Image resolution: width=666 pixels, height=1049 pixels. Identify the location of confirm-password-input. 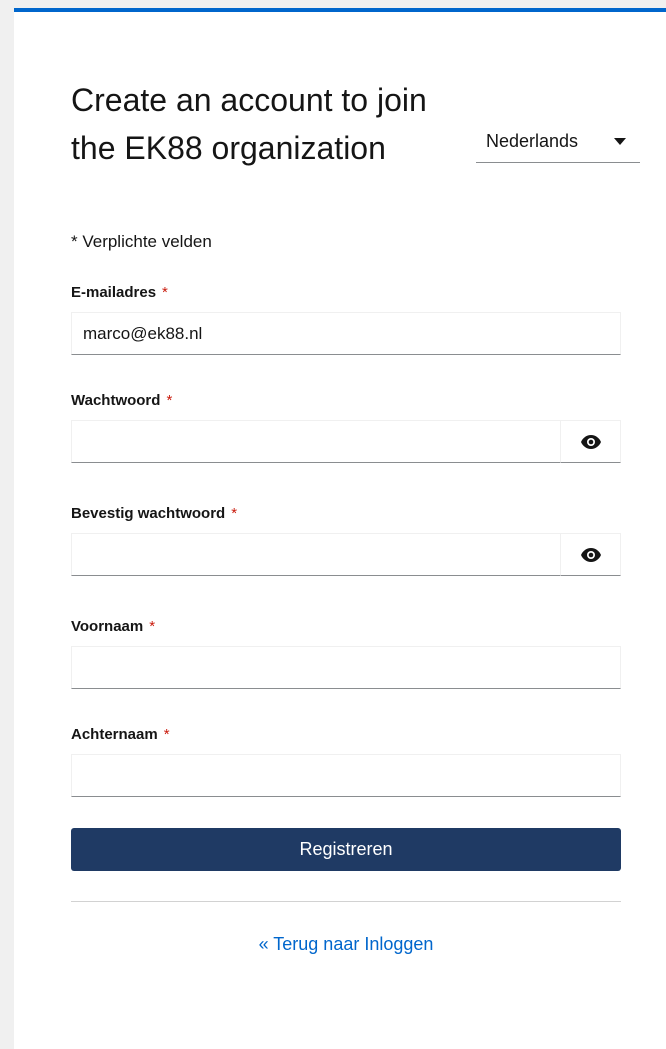
(316, 554).